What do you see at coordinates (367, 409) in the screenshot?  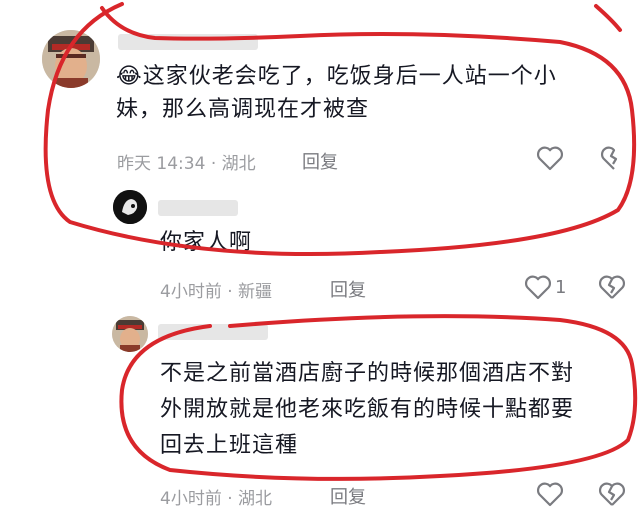 I see `comment-text-line: 外開放就是他老來吃飯有的時候十點都要` at bounding box center [367, 409].